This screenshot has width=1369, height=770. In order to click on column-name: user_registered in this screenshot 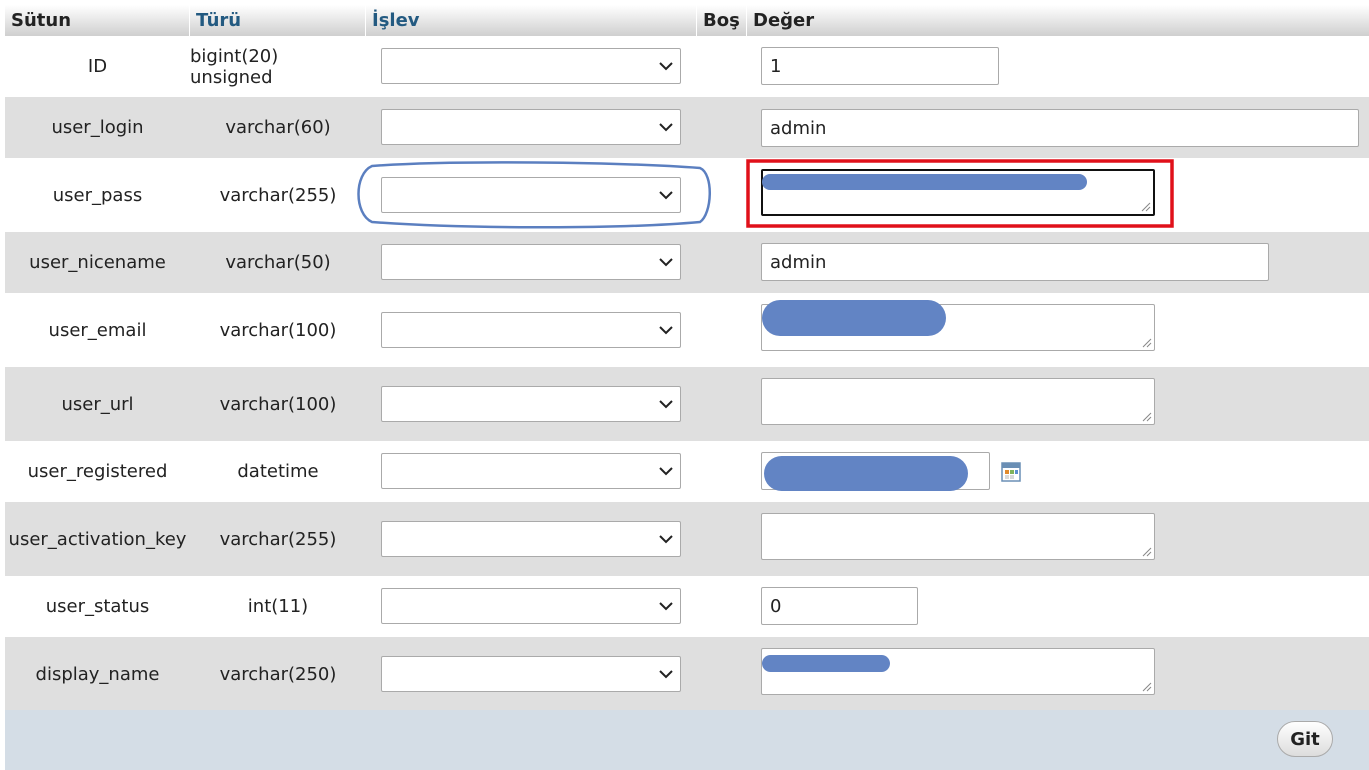, I will do `click(97, 471)`.